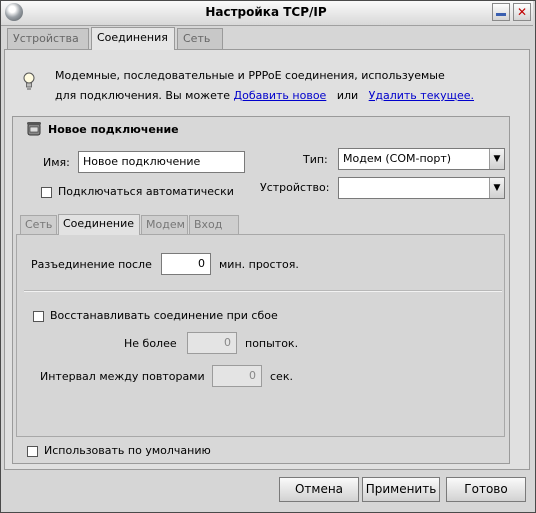  What do you see at coordinates (214, 224) in the screenshot?
I see `subtab-login: Вход` at bounding box center [214, 224].